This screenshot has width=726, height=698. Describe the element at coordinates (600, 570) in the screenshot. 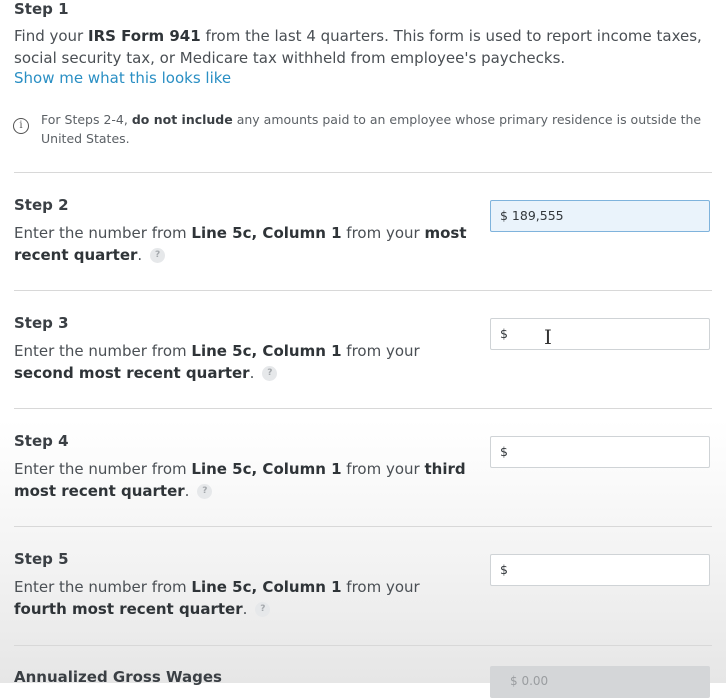

I see `step-5-amount-input: $` at that location.